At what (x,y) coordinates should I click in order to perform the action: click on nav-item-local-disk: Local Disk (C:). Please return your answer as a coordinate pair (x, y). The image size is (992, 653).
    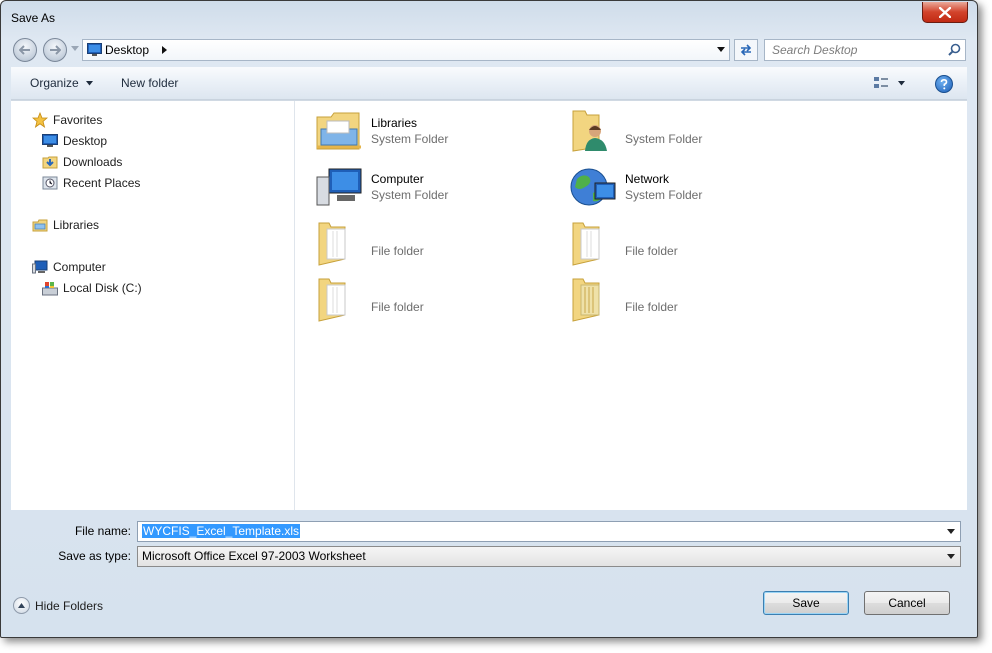
    Looking at the image, I should click on (92, 288).